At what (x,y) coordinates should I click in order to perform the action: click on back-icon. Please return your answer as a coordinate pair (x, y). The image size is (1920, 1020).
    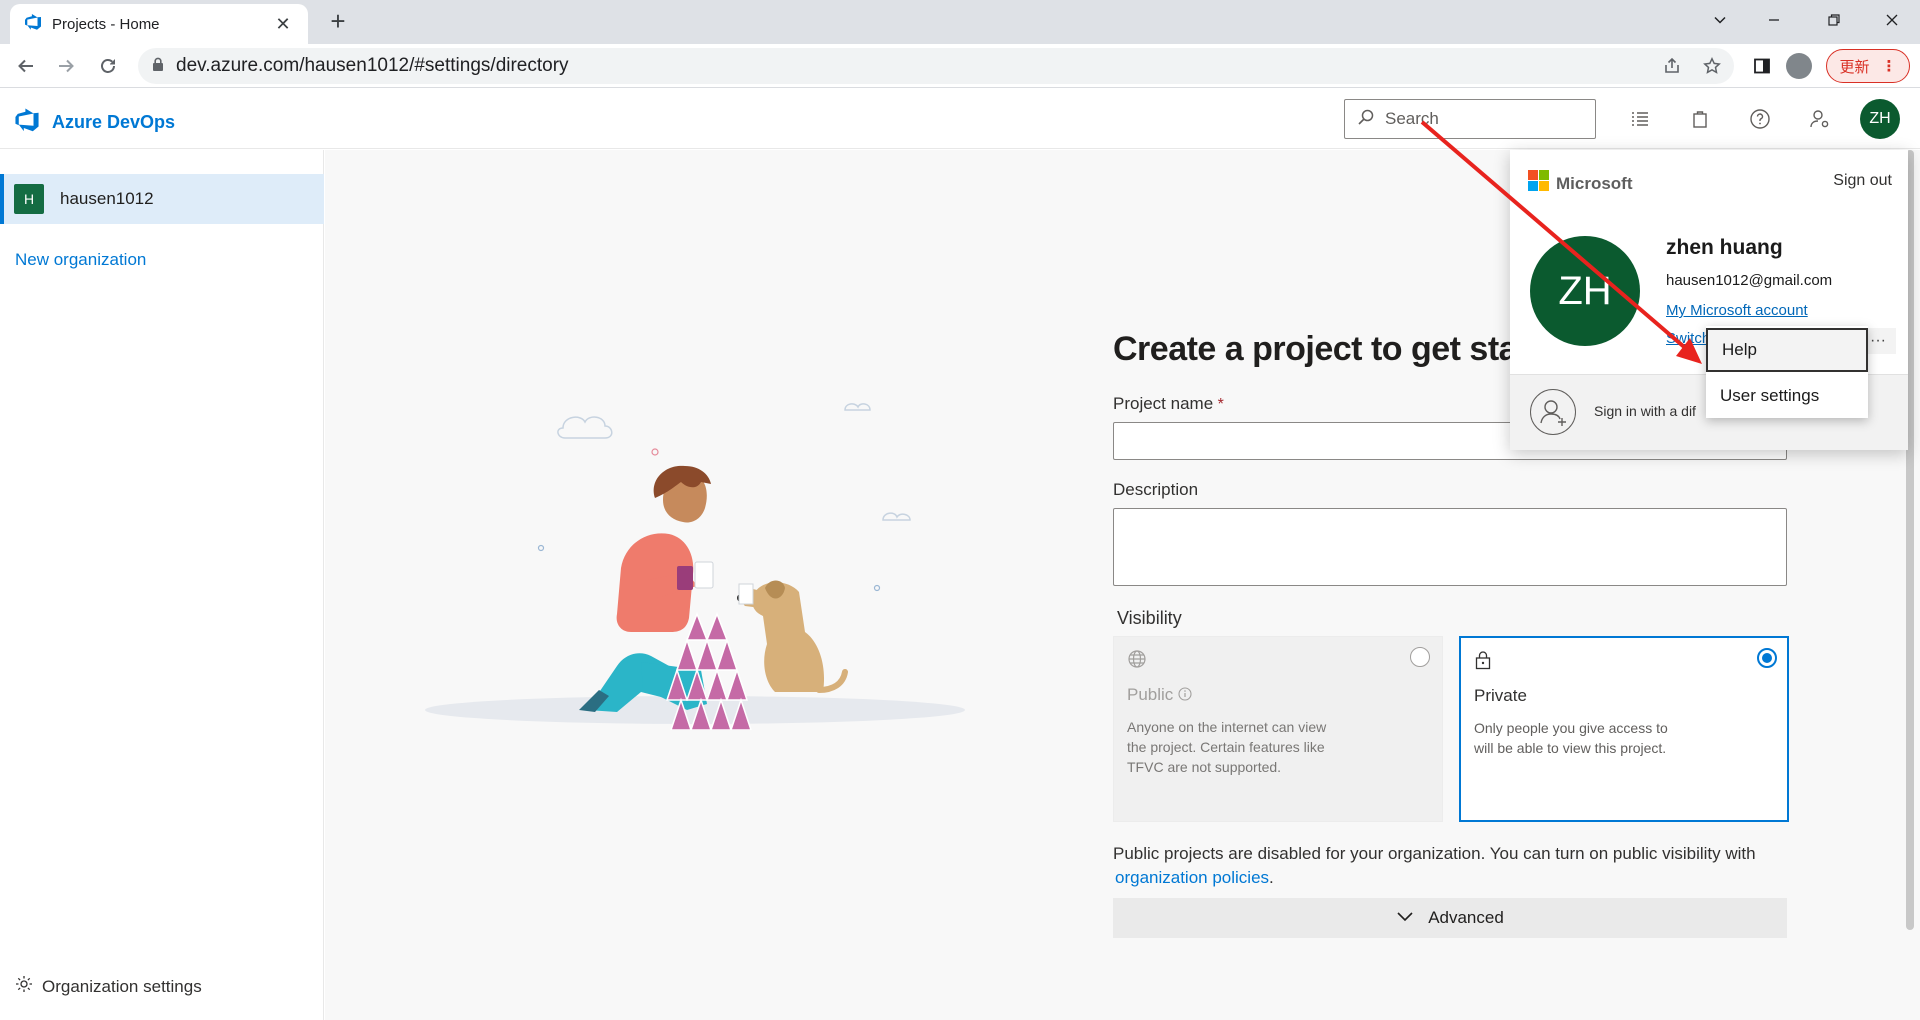
    Looking at the image, I should click on (26, 66).